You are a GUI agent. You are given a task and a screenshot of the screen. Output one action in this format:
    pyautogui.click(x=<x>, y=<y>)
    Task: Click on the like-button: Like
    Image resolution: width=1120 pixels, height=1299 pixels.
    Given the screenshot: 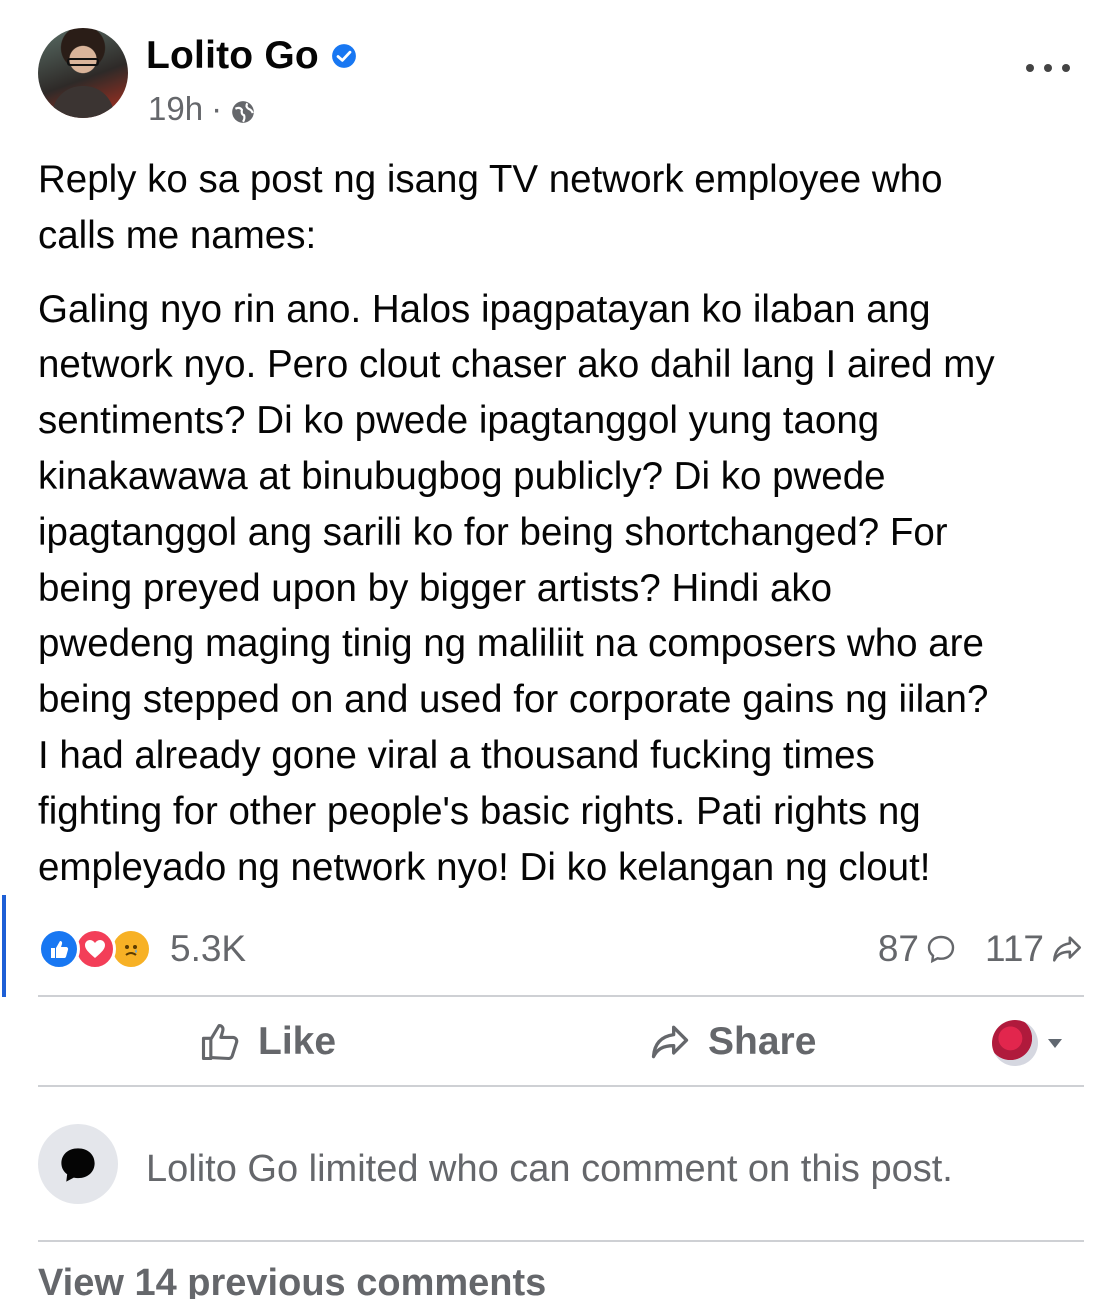 What is the action you would take?
    pyautogui.click(x=267, y=1042)
    